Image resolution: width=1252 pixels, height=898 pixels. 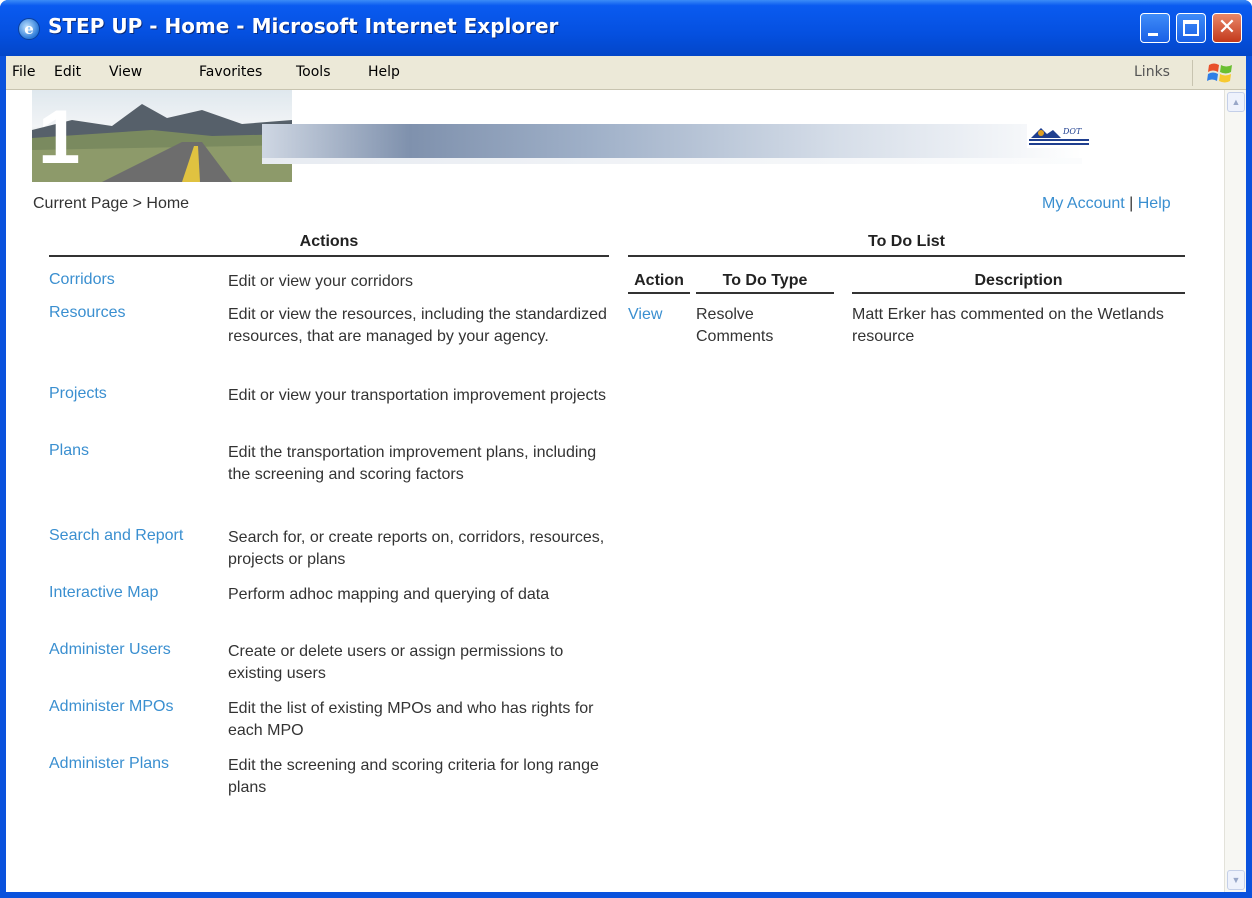 I want to click on menu-view: View, so click(x=125, y=72).